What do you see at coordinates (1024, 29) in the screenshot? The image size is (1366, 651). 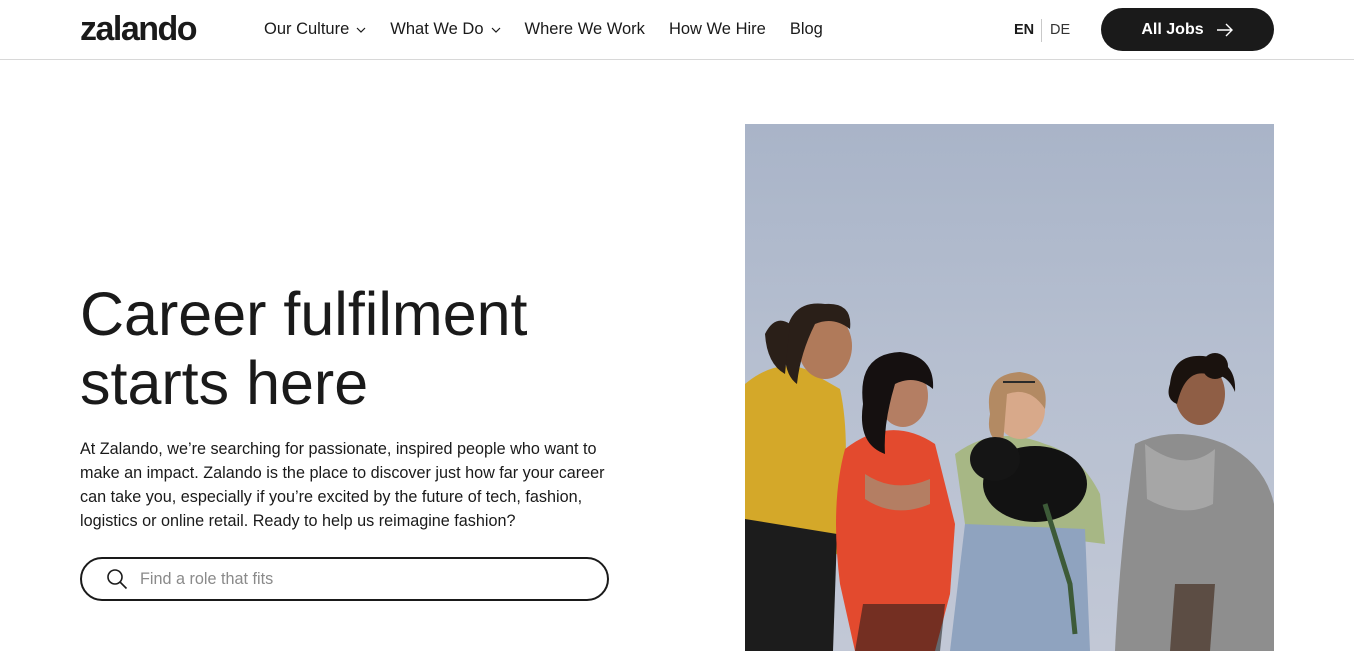 I see `language-en: EN` at bounding box center [1024, 29].